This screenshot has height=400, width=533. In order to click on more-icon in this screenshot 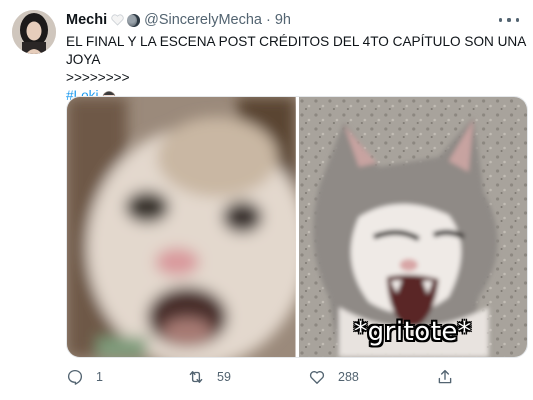, I will do `click(509, 20)`.